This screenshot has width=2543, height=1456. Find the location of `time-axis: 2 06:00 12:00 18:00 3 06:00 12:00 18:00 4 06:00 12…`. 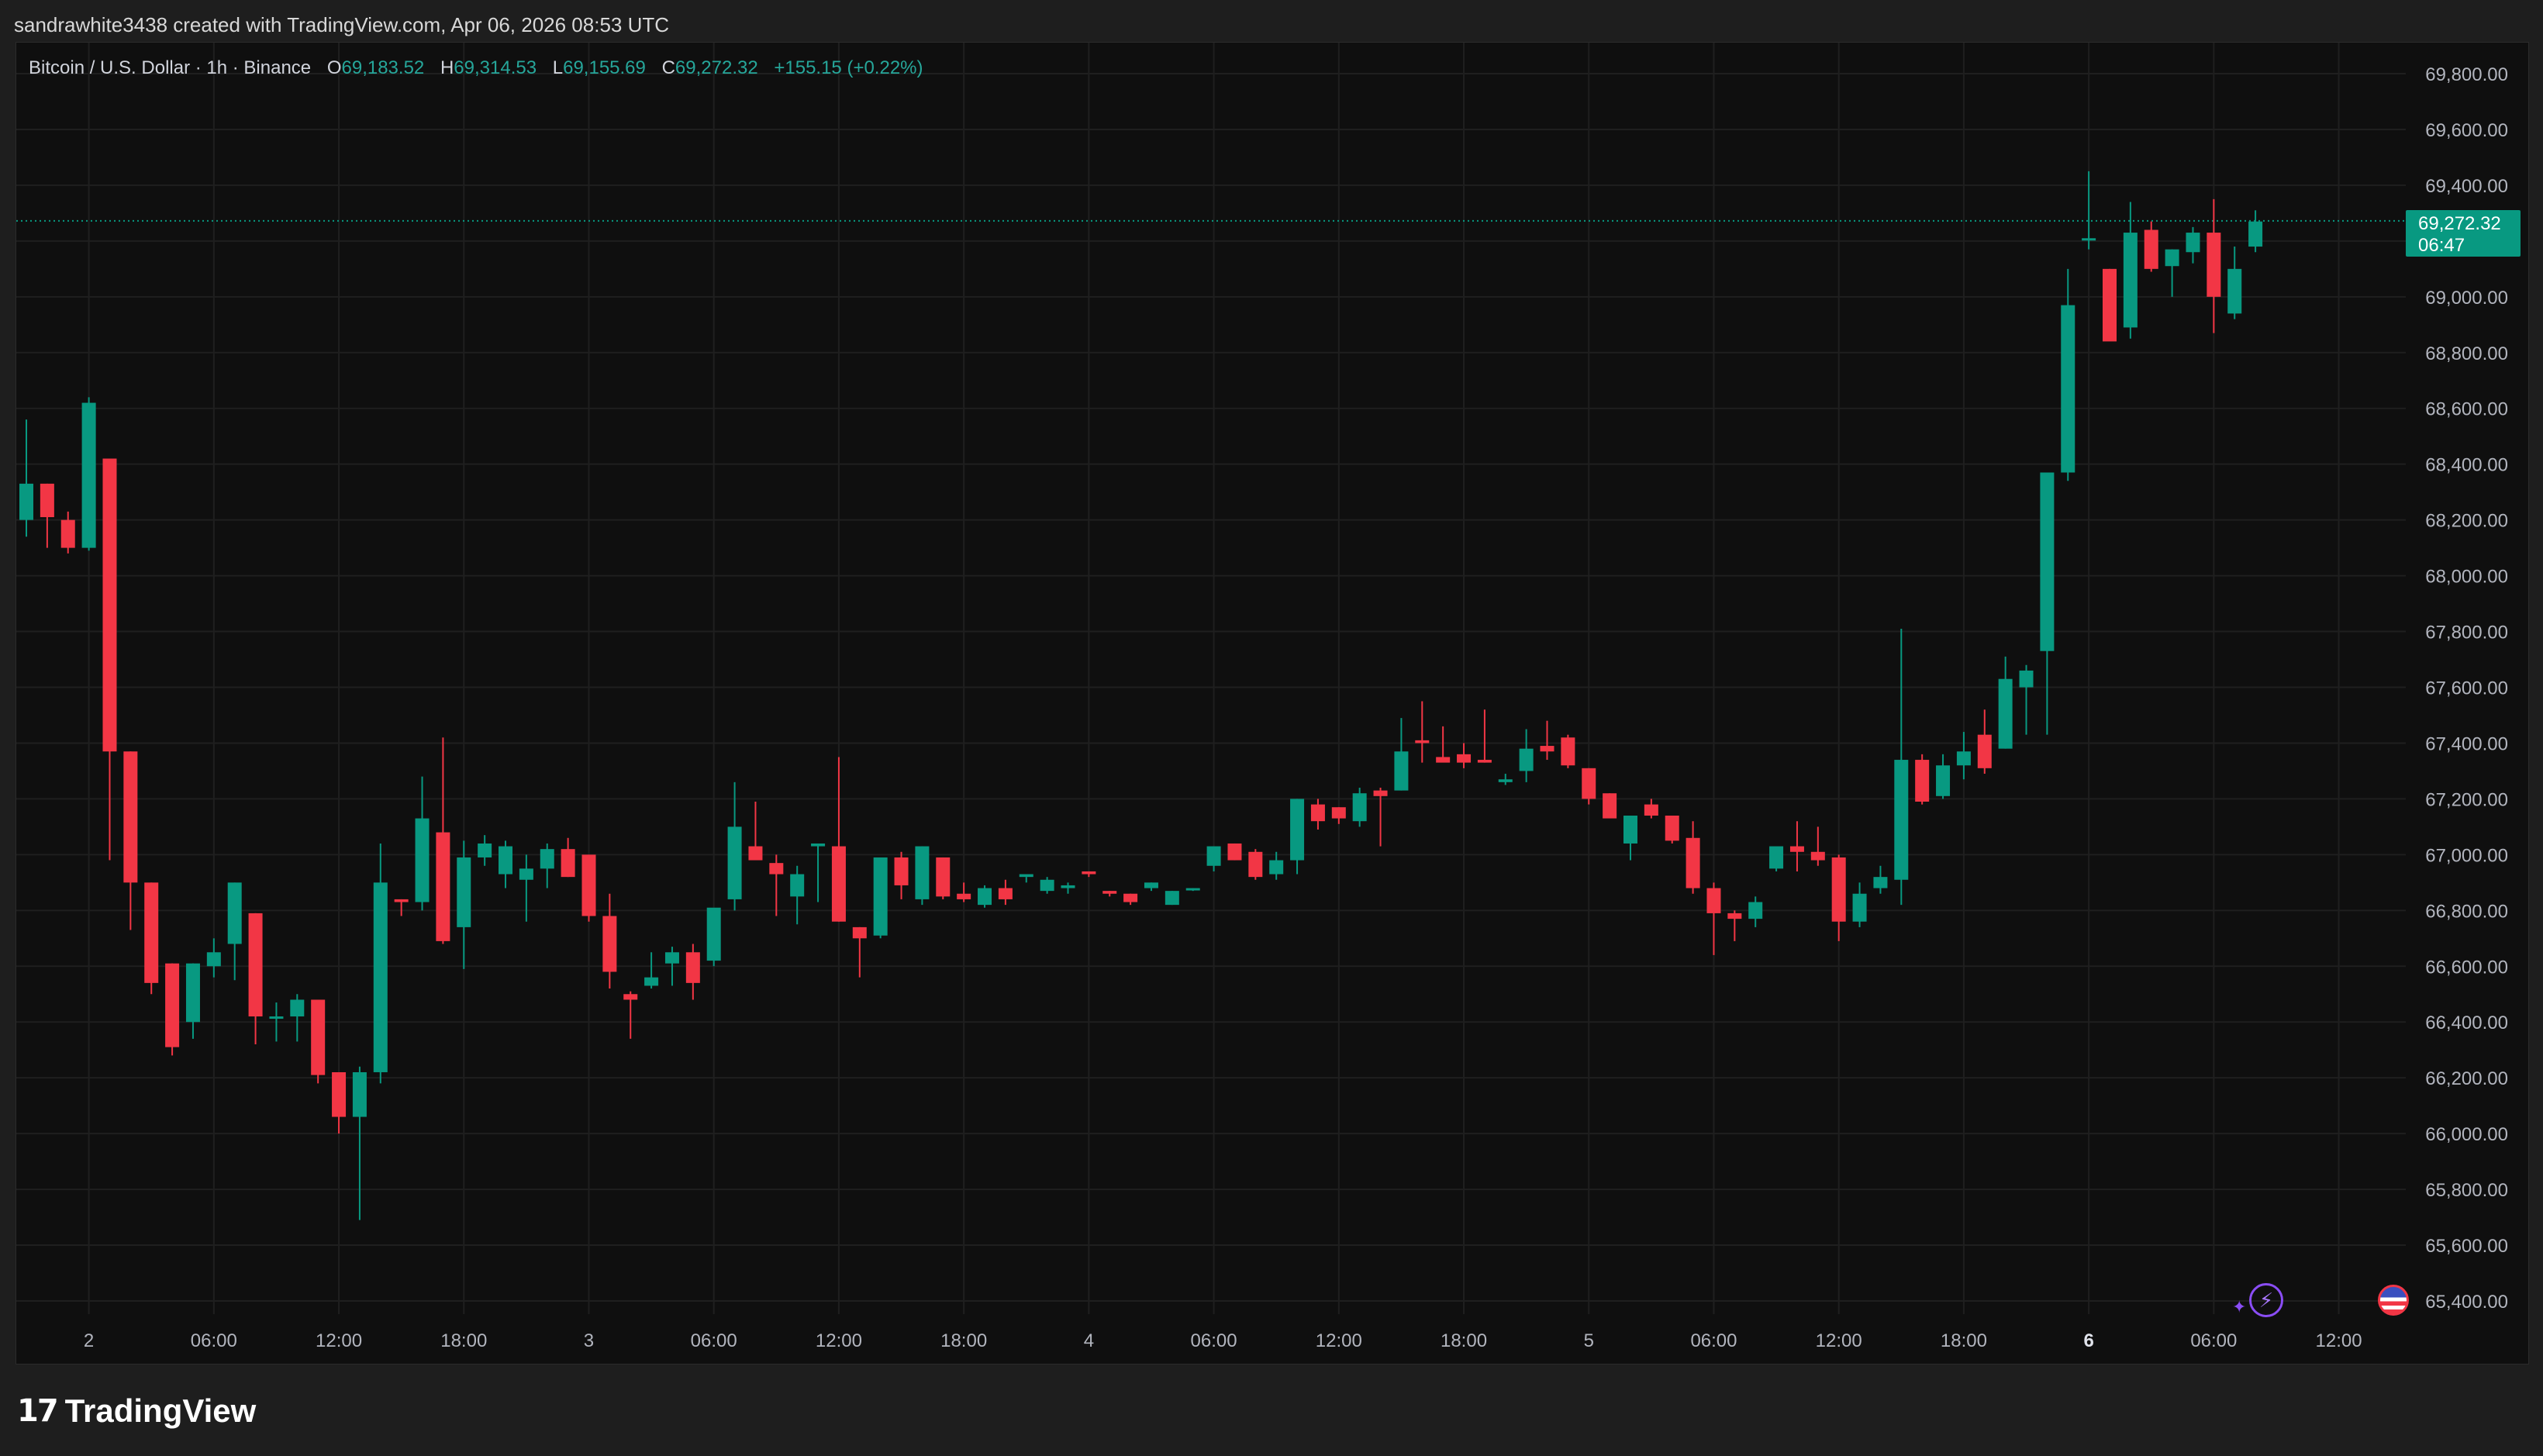

time-axis: 2 06:00 12:00 18:00 3 06:00 12:00 18:00 4 06:00 12… is located at coordinates (1223, 1341).